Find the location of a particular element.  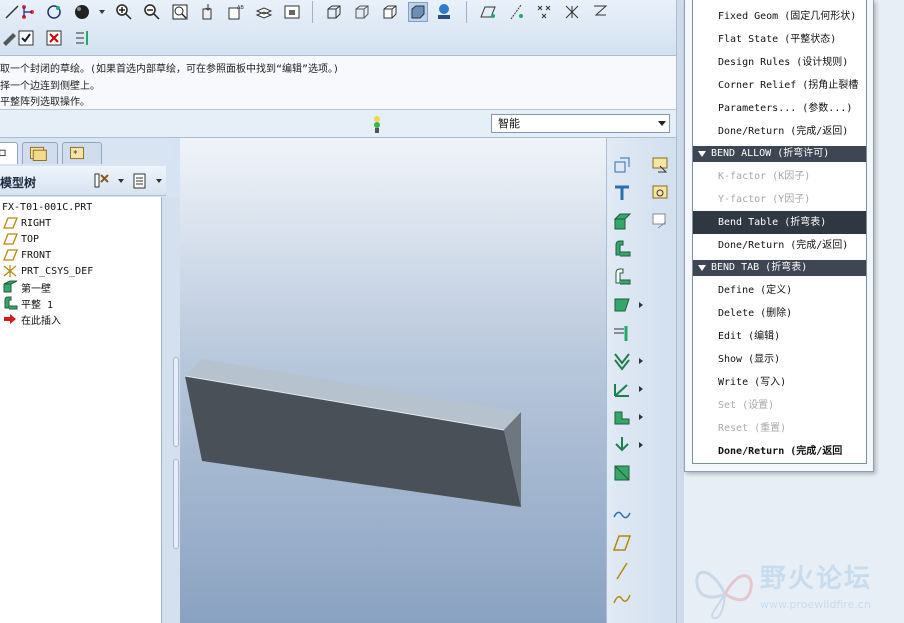

datum-axis-toggle-icon is located at coordinates (516, 12).